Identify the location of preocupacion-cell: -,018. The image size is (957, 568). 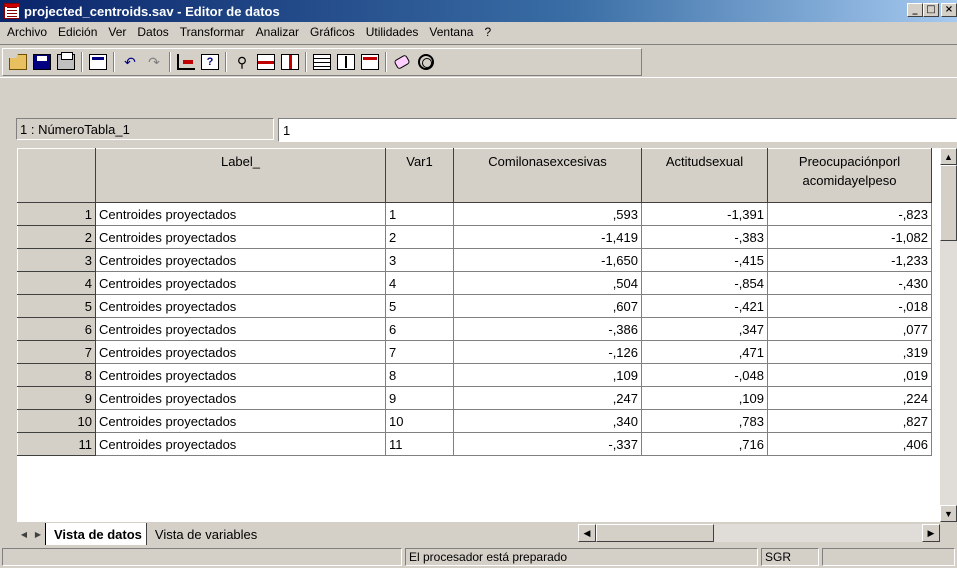
(849, 306).